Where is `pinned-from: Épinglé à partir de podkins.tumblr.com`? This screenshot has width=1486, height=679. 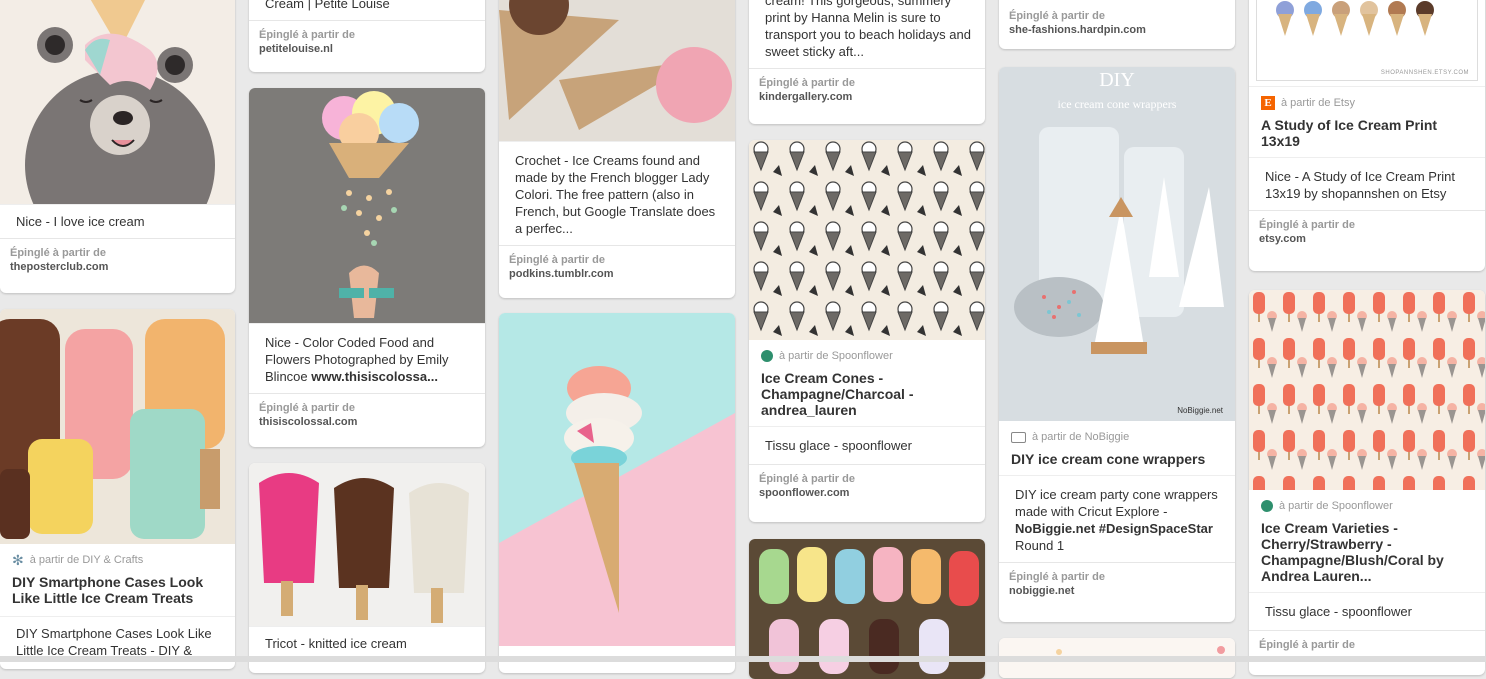 pinned-from: Épinglé à partir de podkins.tumblr.com is located at coordinates (617, 268).